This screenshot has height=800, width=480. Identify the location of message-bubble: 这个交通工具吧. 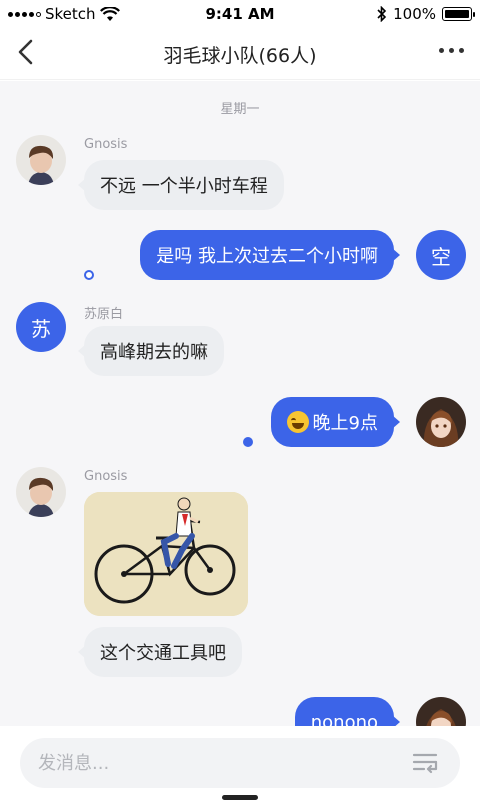
(160, 652).